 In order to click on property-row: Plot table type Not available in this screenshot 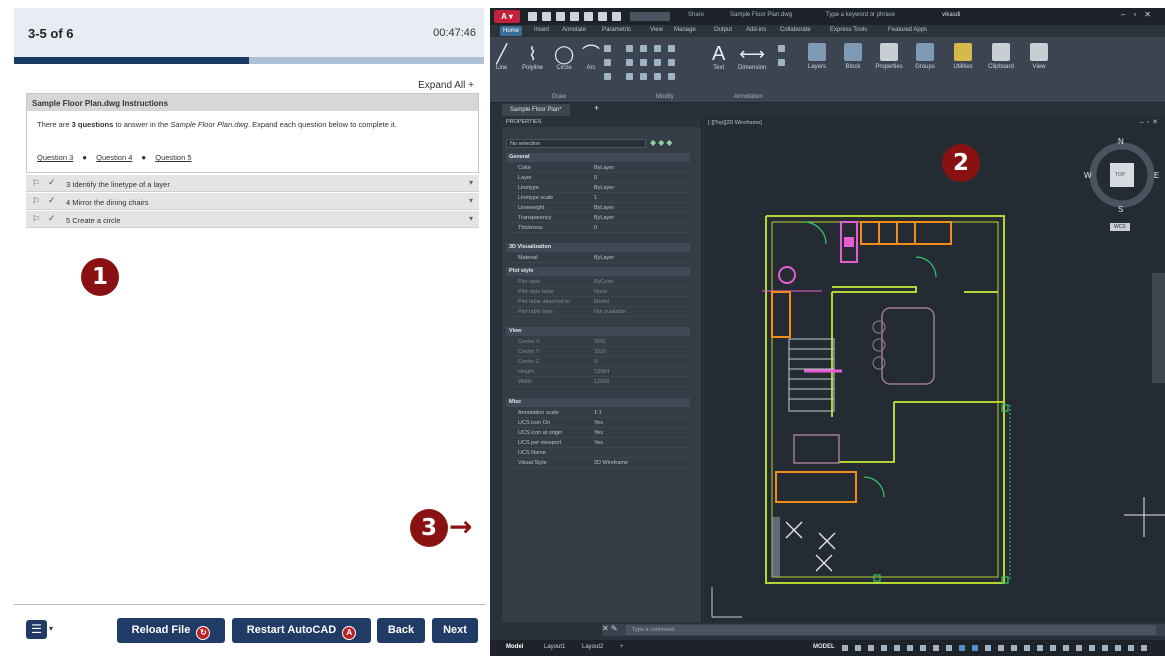, I will do `click(598, 312)`.